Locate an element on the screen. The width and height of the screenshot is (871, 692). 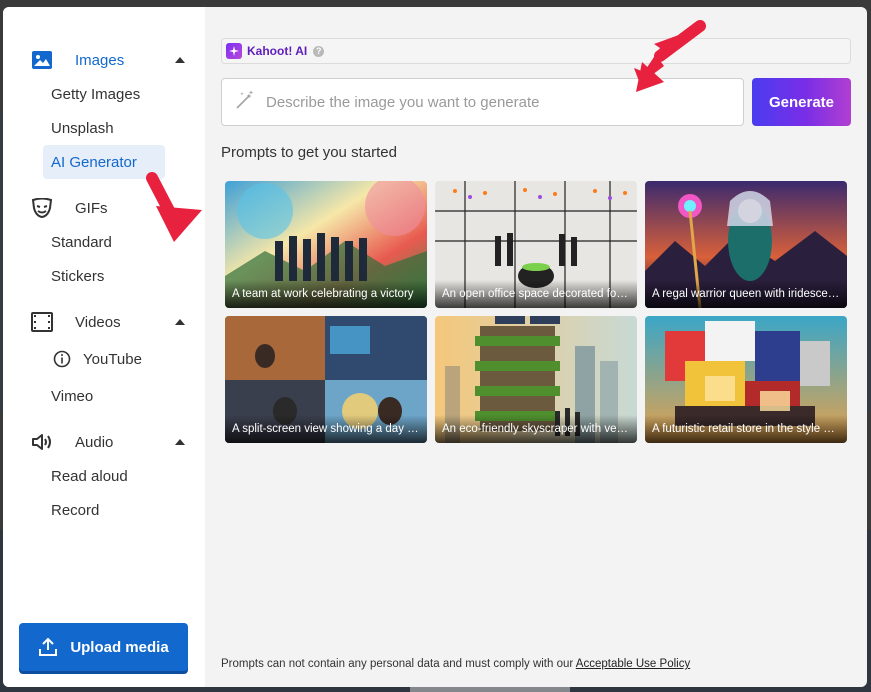
sidebar-item-label: YouTube is located at coordinates (112, 359).